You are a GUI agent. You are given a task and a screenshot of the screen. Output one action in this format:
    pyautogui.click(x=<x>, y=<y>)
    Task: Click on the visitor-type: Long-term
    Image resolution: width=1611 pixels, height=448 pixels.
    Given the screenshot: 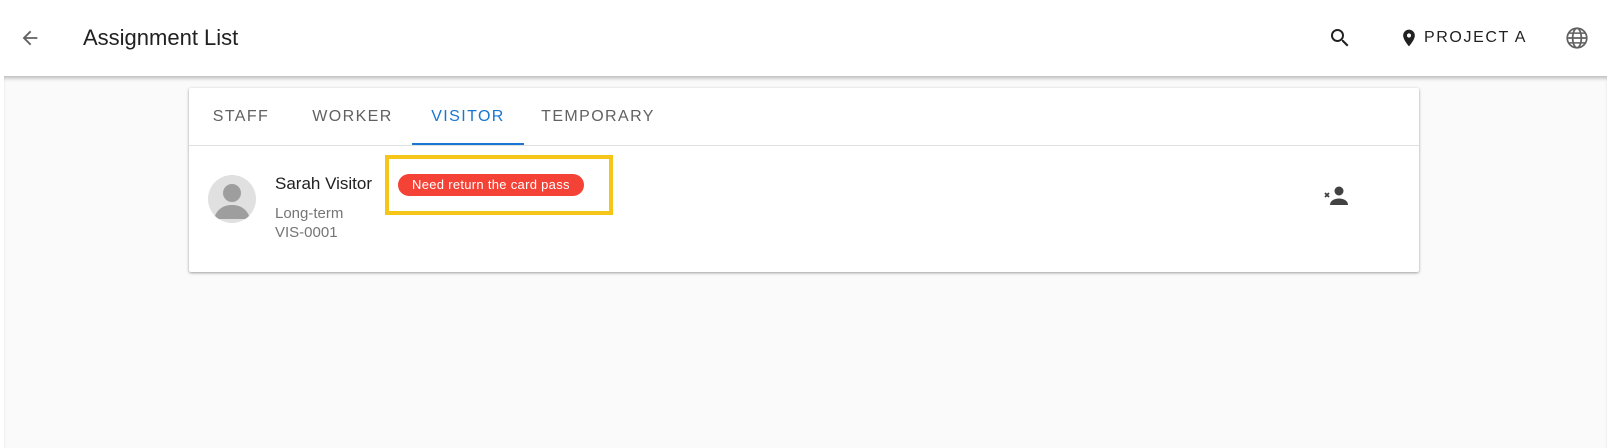 What is the action you would take?
    pyautogui.click(x=309, y=213)
    